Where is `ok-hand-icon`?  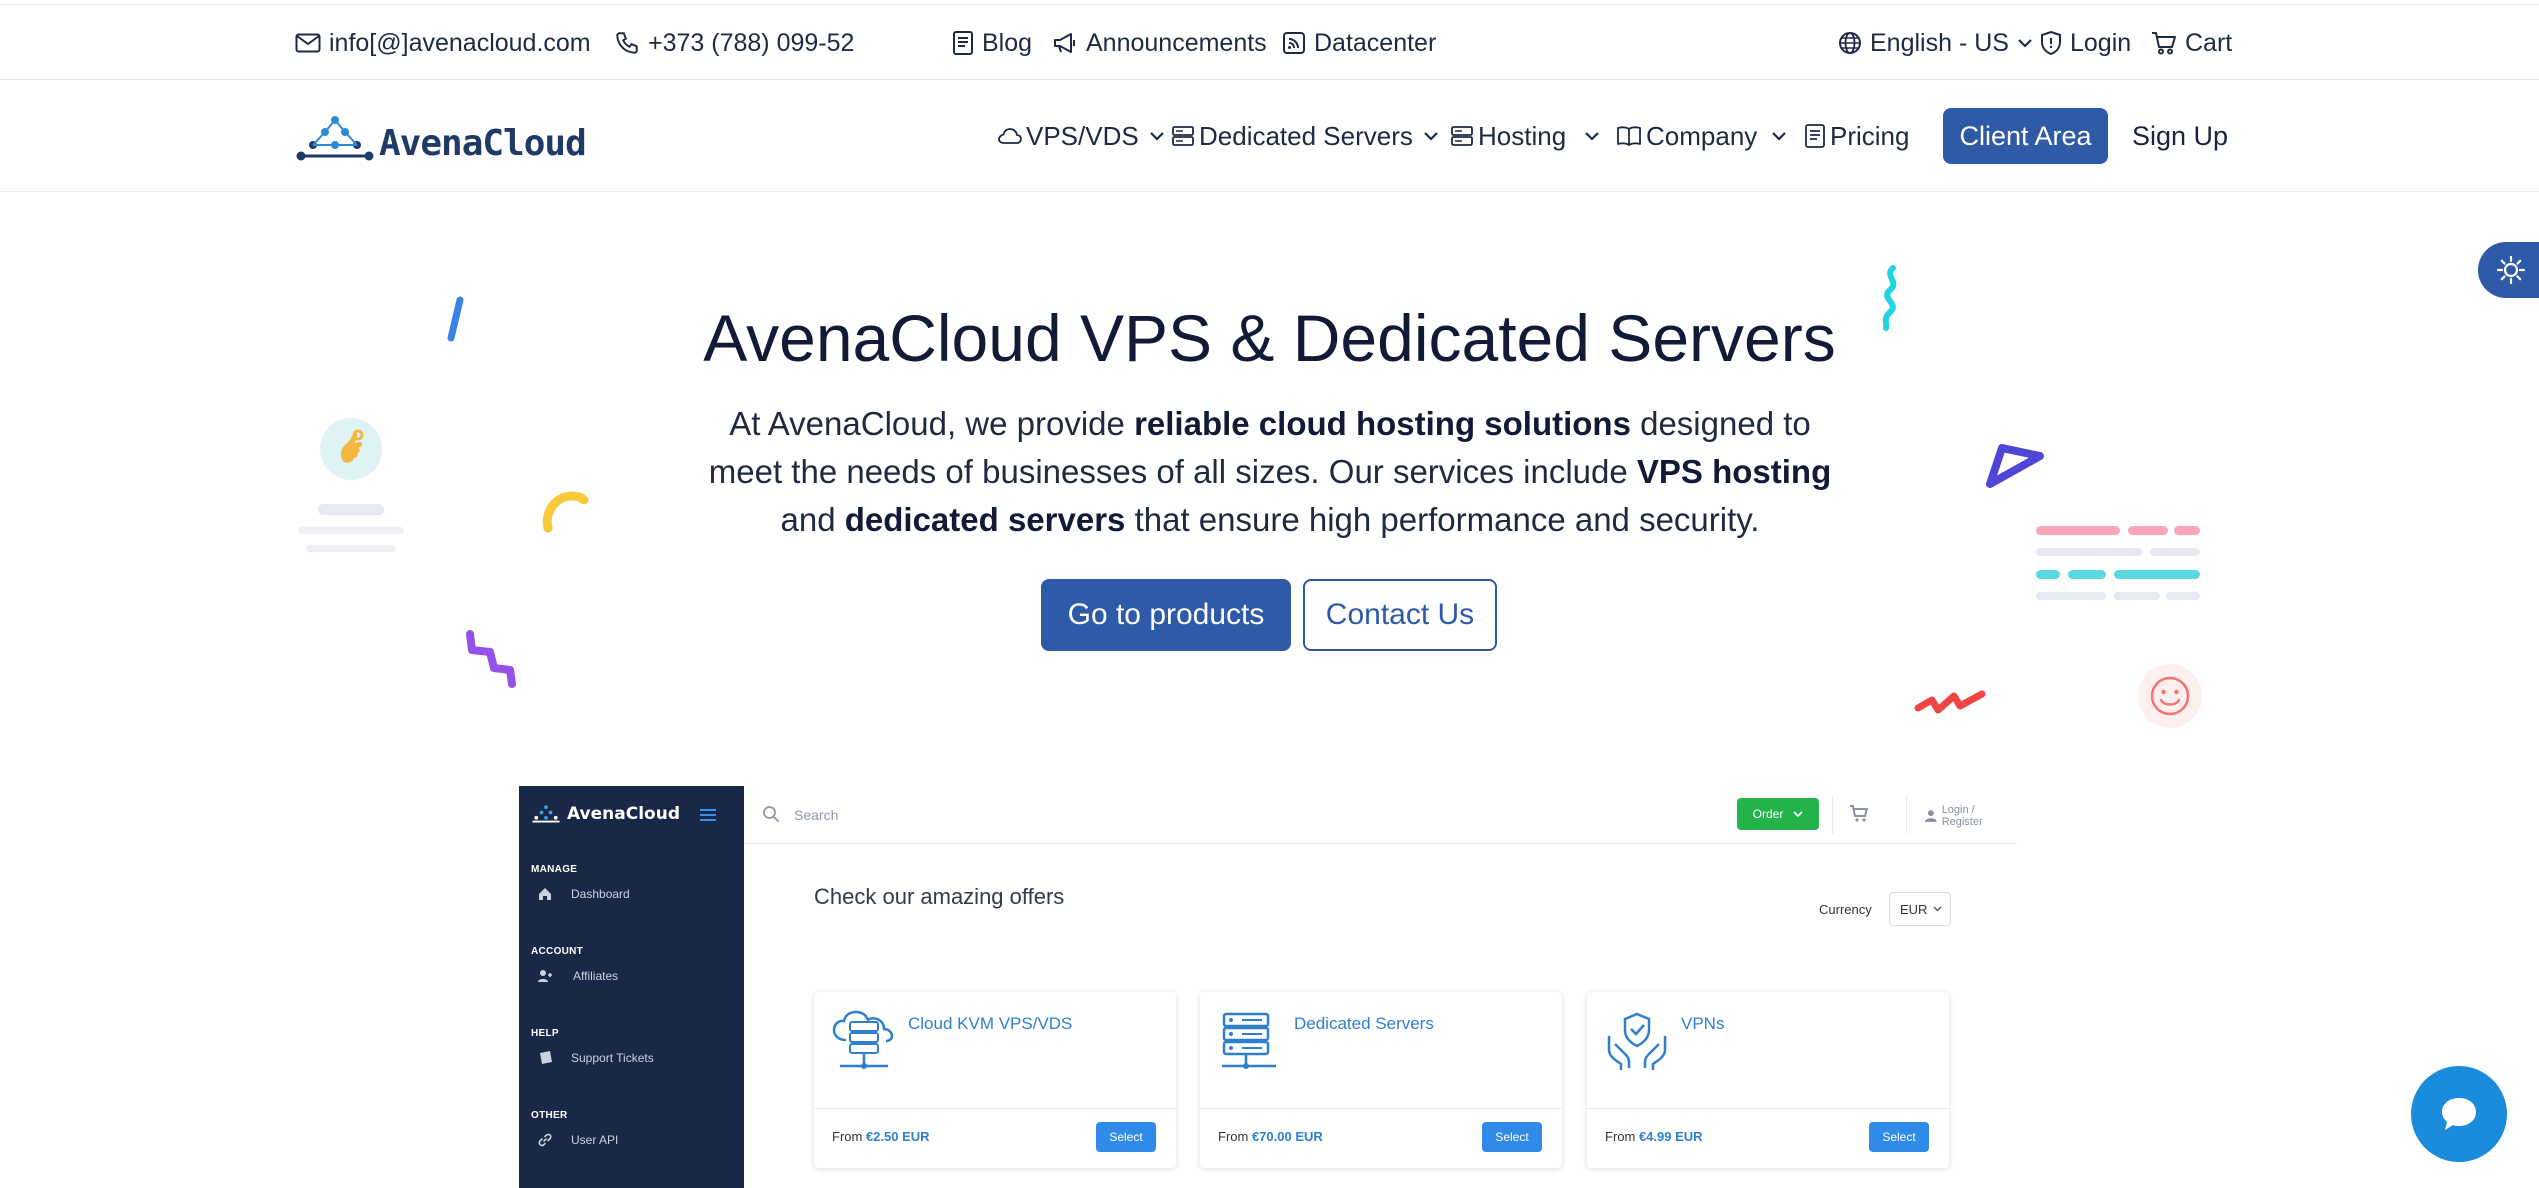
ok-hand-icon is located at coordinates (351, 449).